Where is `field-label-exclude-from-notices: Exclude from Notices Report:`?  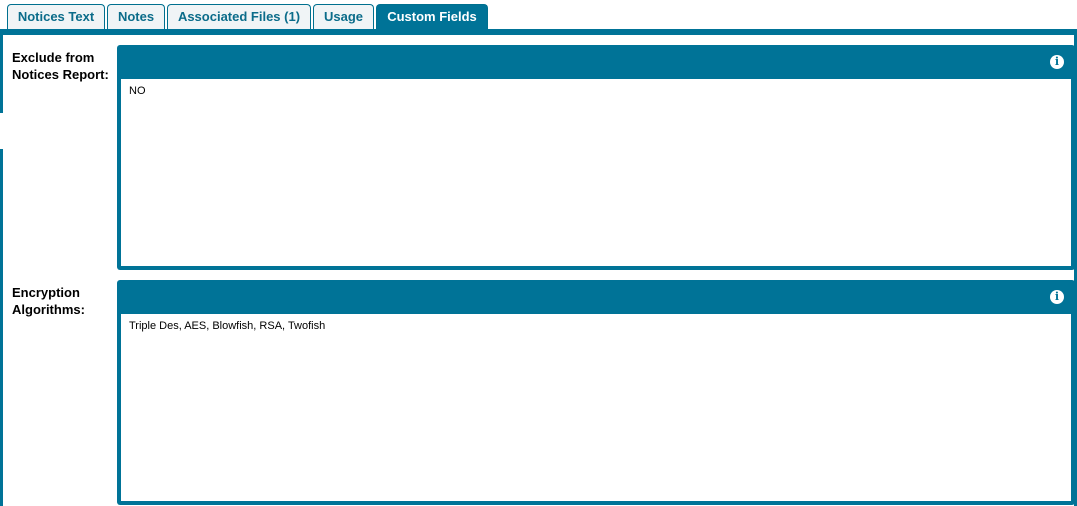 field-label-exclude-from-notices: Exclude from Notices Report: is located at coordinates (60, 66).